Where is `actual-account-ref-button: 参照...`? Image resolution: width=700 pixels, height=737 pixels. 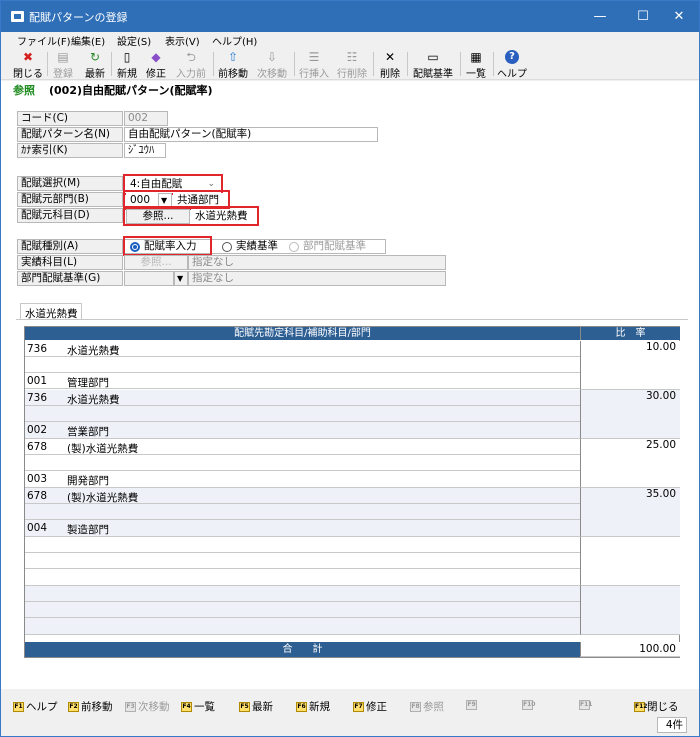
actual-account-ref-button: 参照... is located at coordinates (156, 262).